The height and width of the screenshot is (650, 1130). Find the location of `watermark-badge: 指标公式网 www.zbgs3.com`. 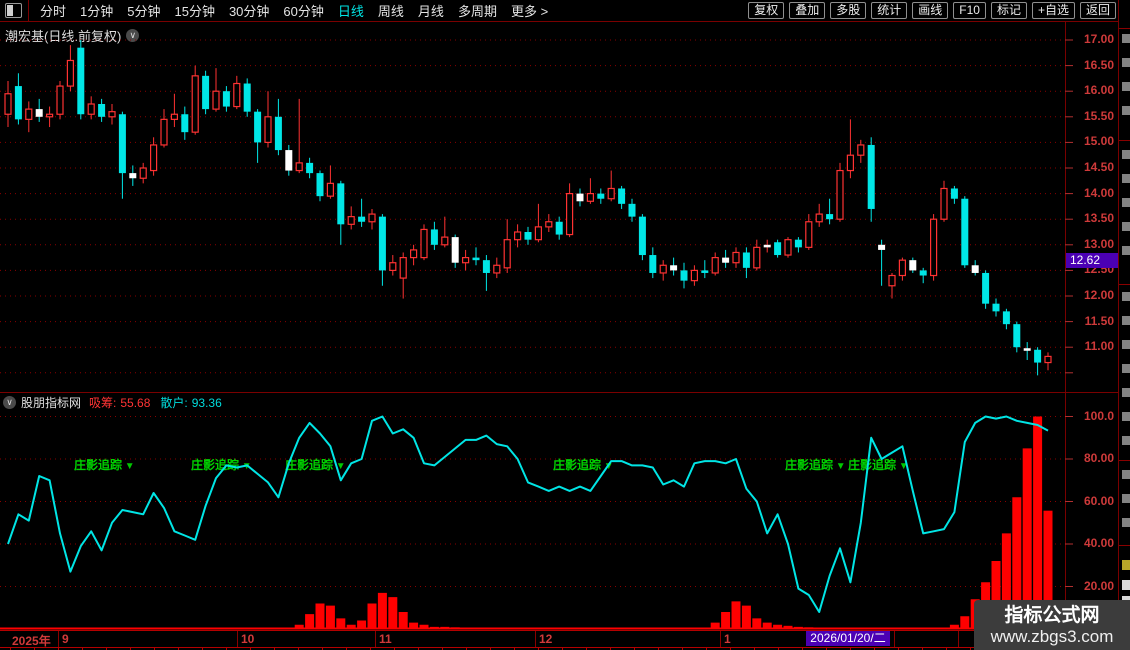

watermark-badge: 指标公式网 www.zbgs3.com is located at coordinates (1052, 625).